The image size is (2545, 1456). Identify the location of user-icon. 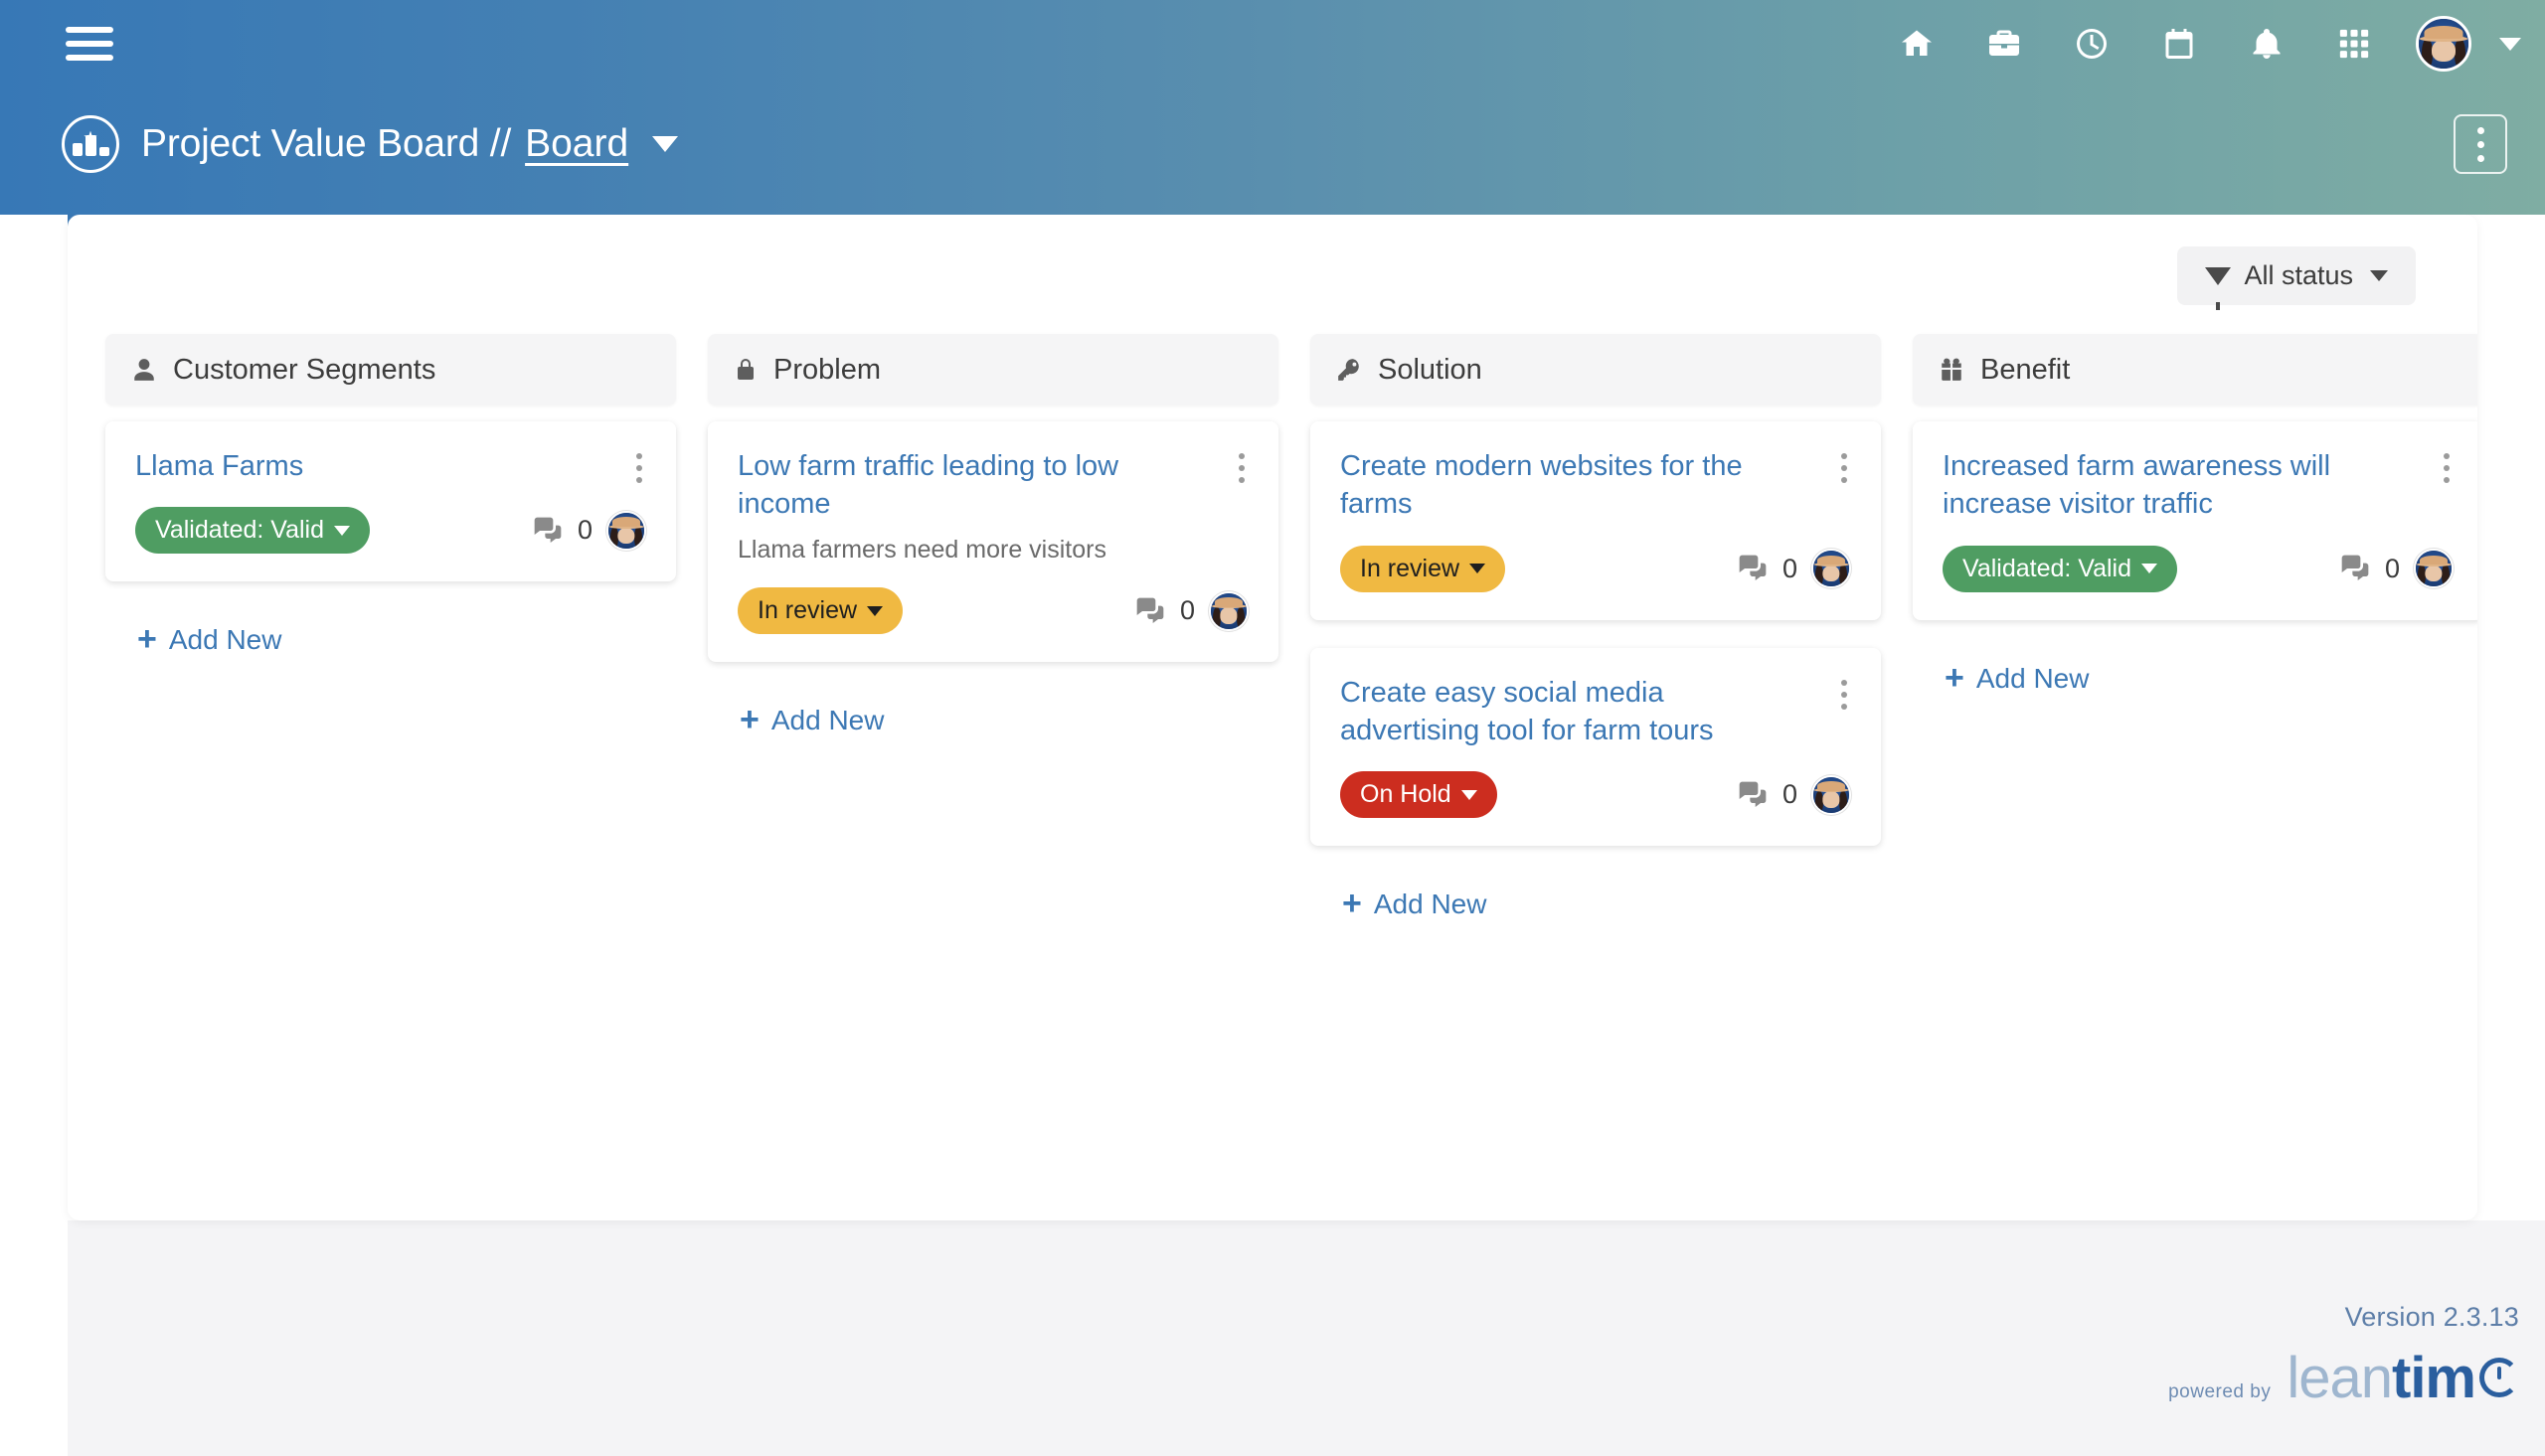
(144, 370).